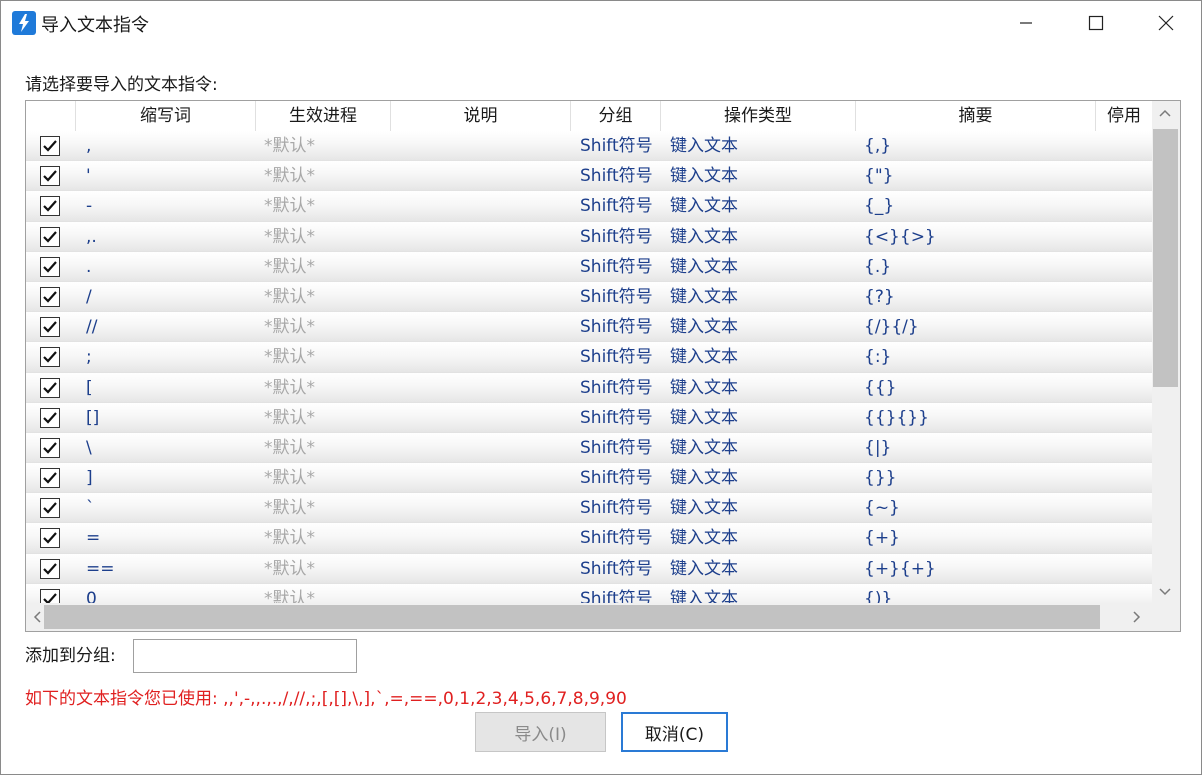 This screenshot has height=775, width=1202. I want to click on minimize-button, so click(1026, 23).